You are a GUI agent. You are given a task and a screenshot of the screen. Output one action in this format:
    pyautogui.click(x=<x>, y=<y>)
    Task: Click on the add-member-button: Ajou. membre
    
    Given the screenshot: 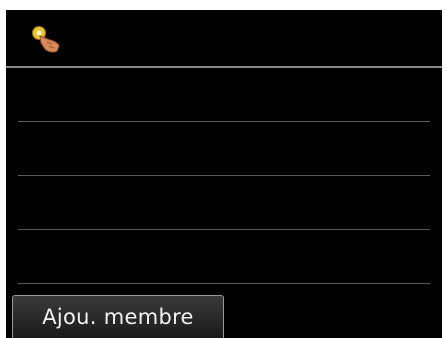 What is the action you would take?
    pyautogui.click(x=118, y=316)
    